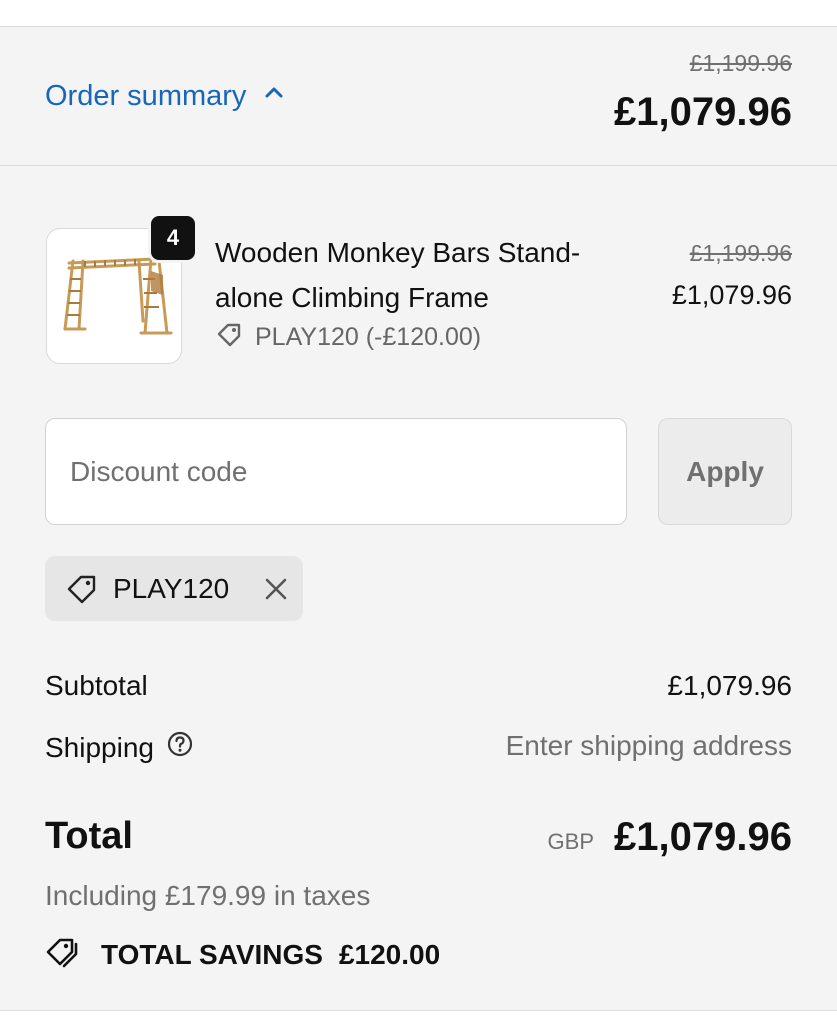 The height and width of the screenshot is (1024, 837). I want to click on shipping-label-row: Shipping, so click(119, 747).